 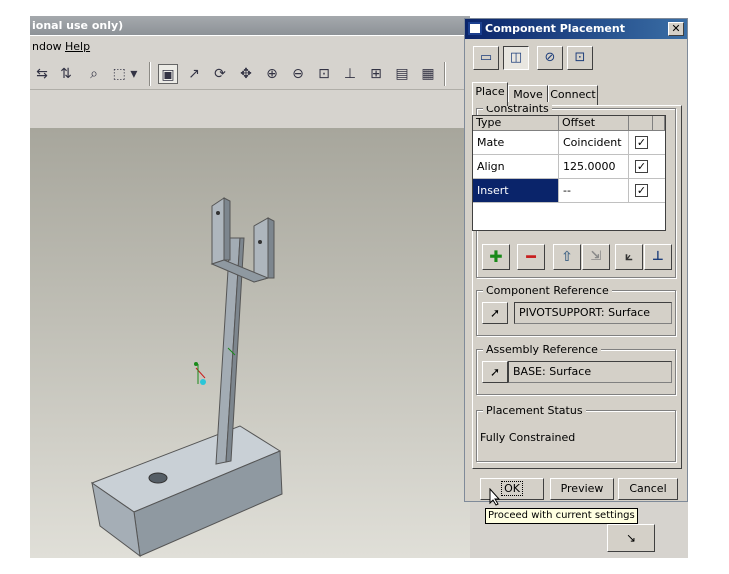 I want to click on menu-window: ndow, so click(x=47, y=46).